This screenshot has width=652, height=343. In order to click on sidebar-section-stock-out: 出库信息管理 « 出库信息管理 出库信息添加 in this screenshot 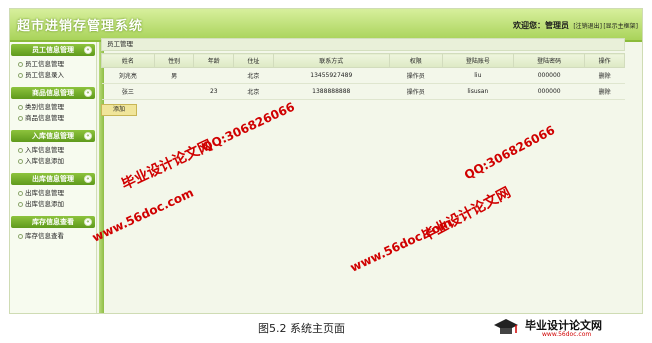, I will do `click(53, 193)`.